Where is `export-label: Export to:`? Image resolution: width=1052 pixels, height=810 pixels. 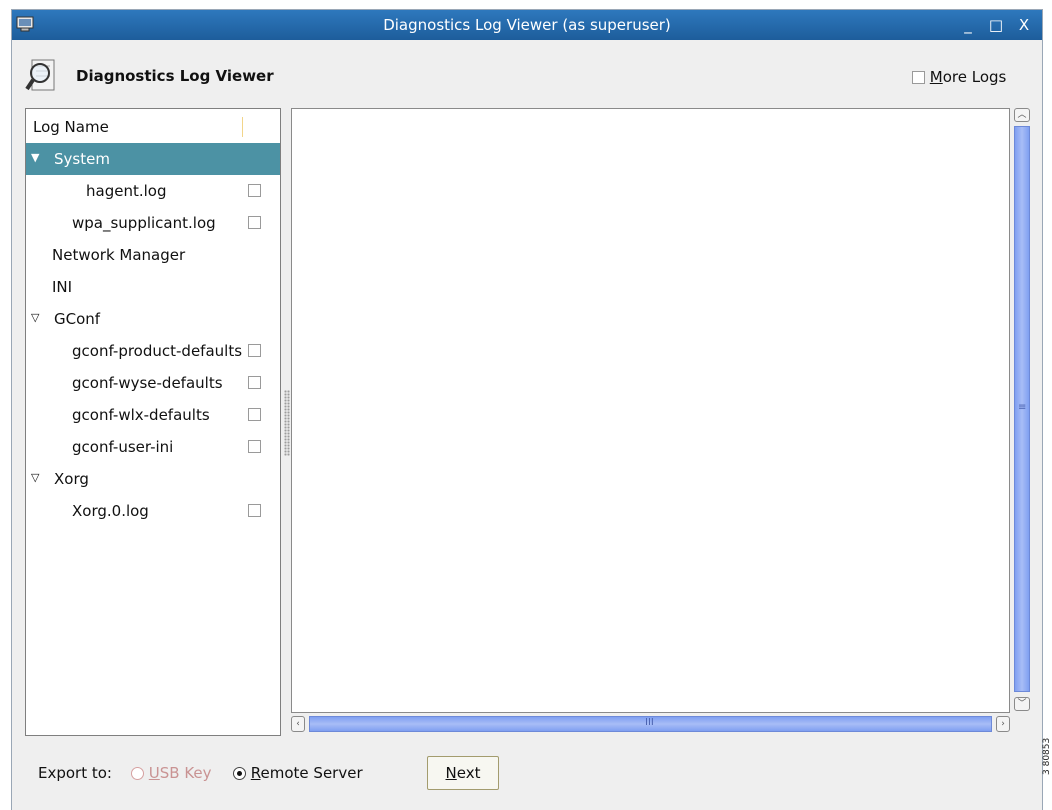
export-label: Export to: is located at coordinates (75, 773).